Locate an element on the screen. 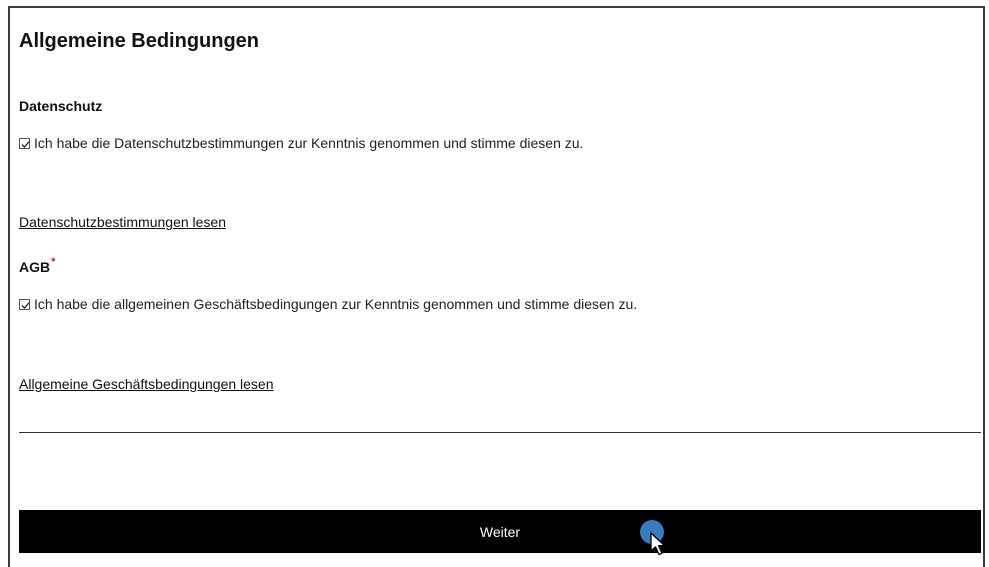 The height and width of the screenshot is (567, 989). terms-heading: AGB* is located at coordinates (37, 265).